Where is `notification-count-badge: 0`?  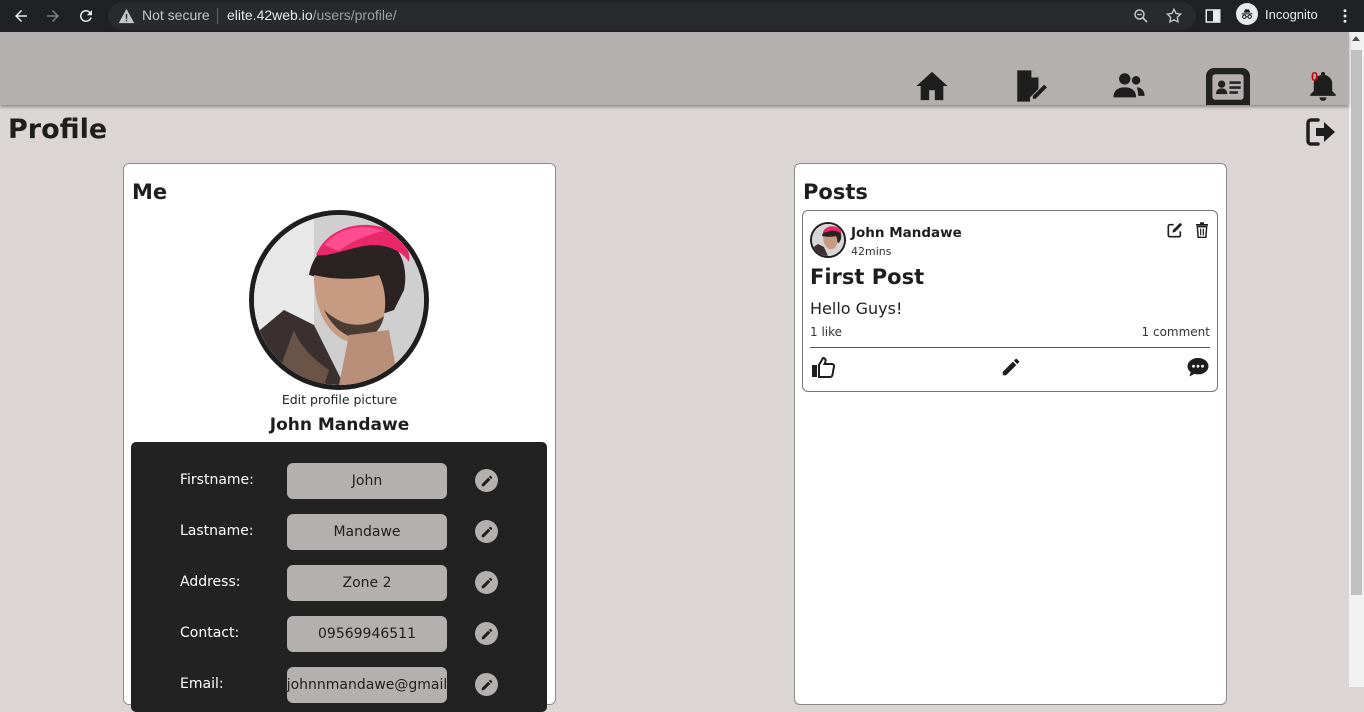 notification-count-badge: 0 is located at coordinates (1315, 76).